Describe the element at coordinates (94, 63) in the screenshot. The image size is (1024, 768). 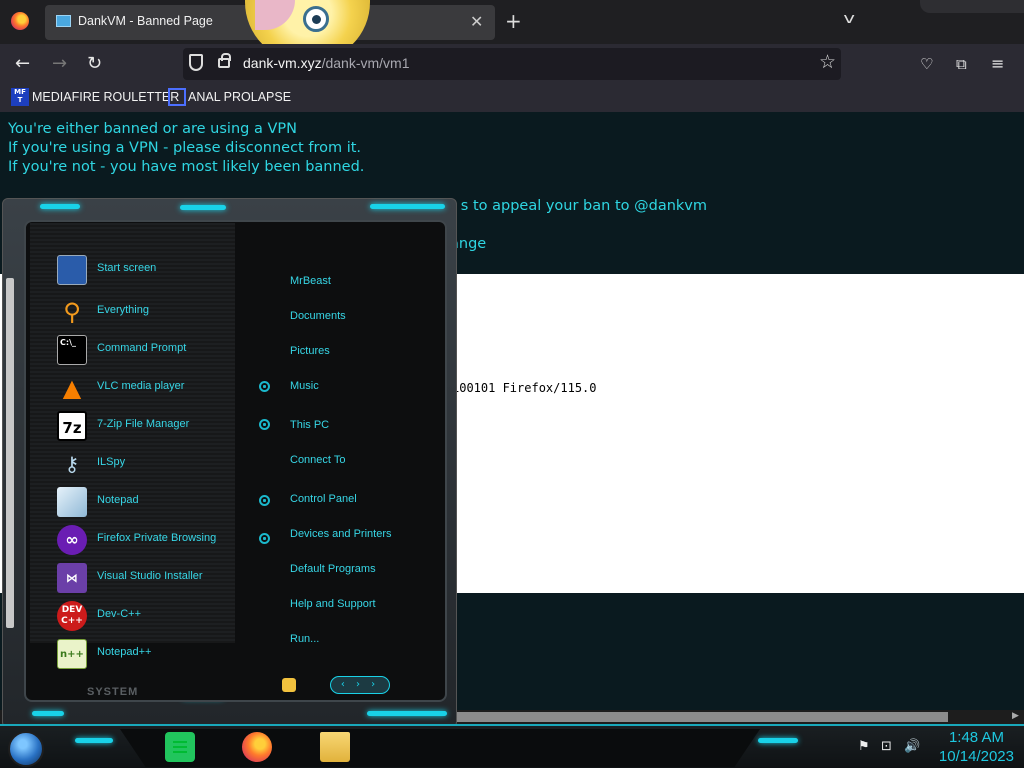
I see `reload-icon: ↻` at that location.